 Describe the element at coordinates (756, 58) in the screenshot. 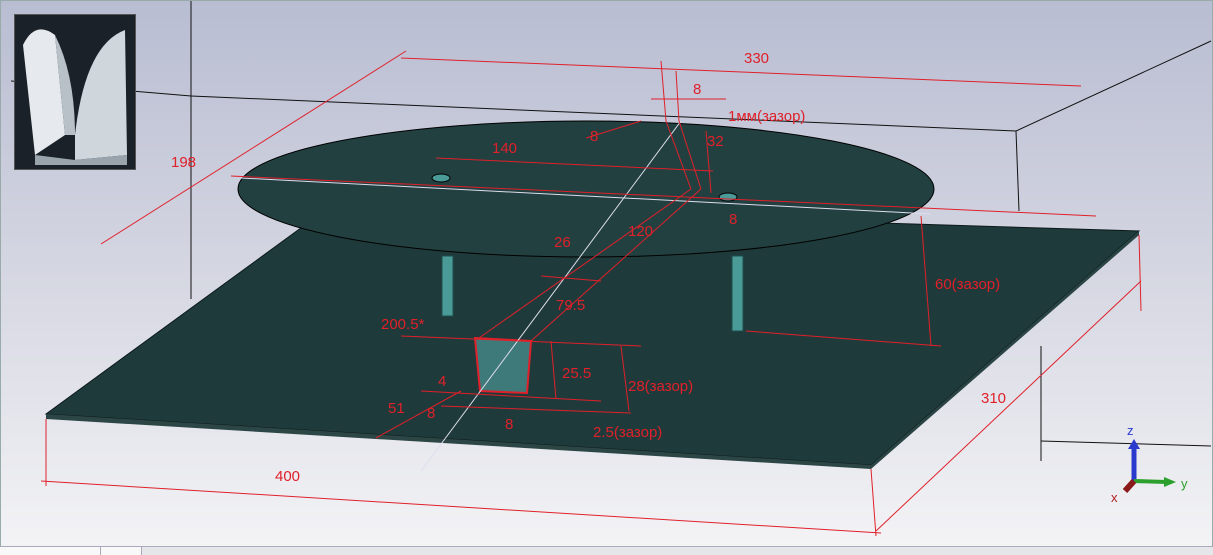

I see `dim-330: 330` at that location.